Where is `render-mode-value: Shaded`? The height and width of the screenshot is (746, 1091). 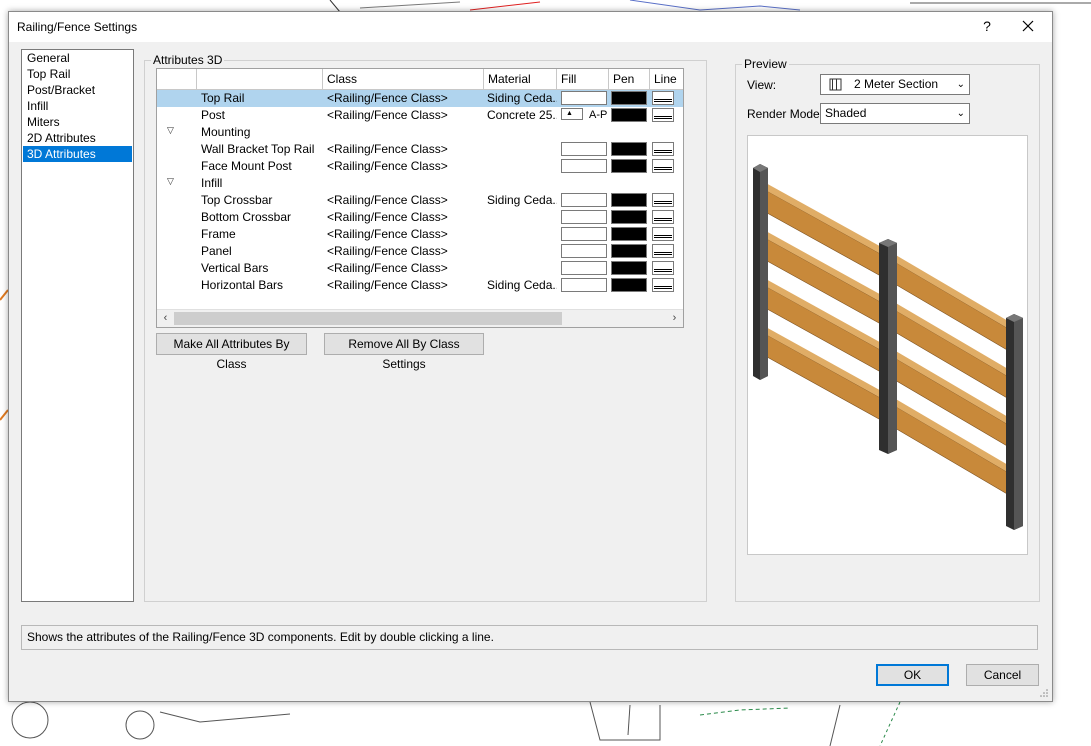 render-mode-value: Shaded is located at coordinates (846, 113).